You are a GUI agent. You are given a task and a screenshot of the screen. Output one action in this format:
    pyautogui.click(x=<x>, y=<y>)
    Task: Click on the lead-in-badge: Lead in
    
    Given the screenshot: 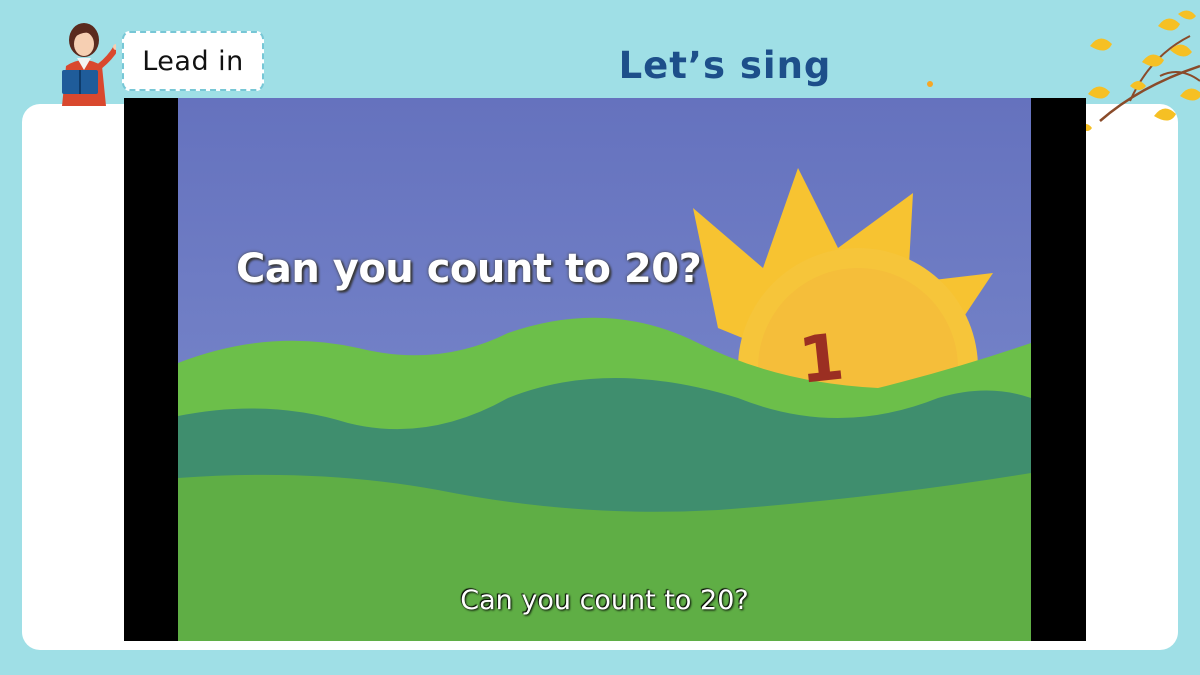 What is the action you would take?
    pyautogui.click(x=193, y=61)
    